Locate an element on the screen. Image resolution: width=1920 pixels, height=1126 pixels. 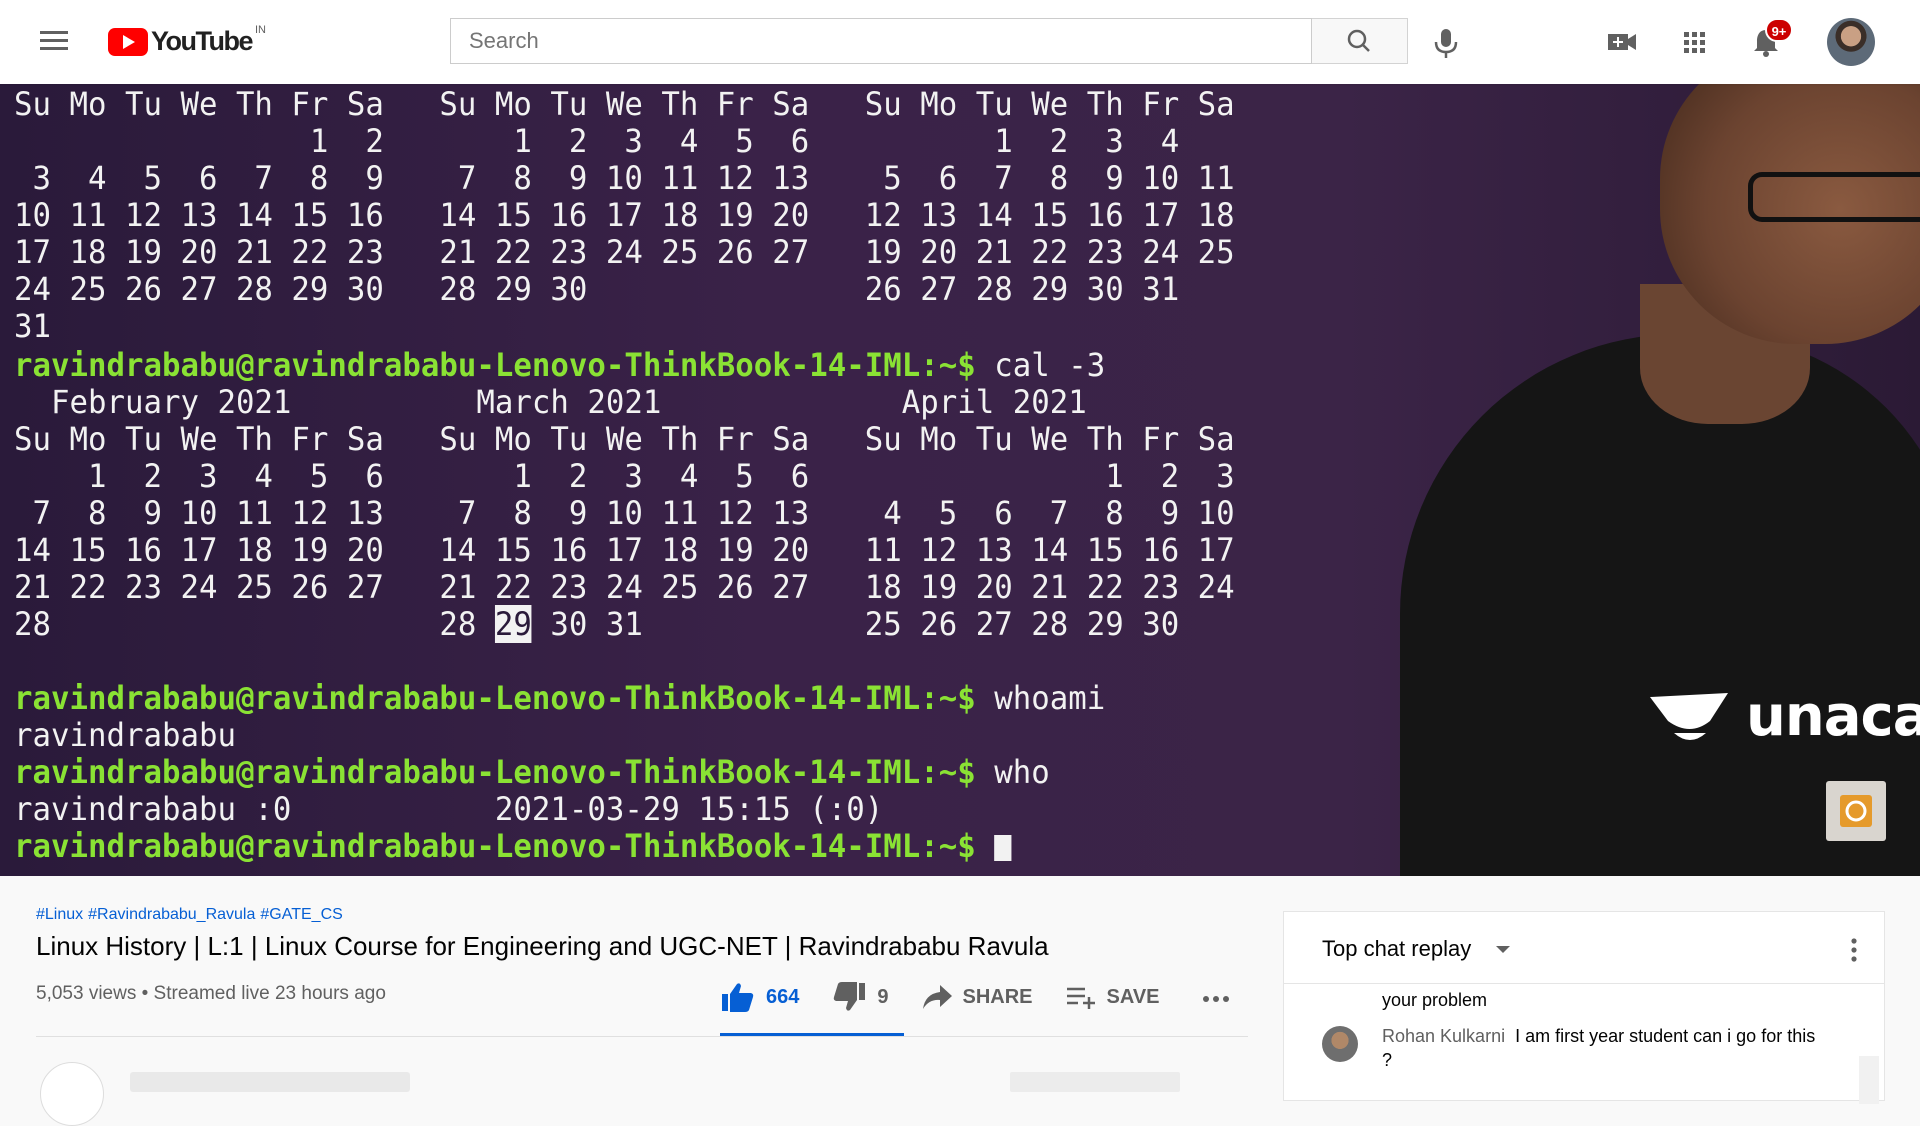
hashtag-link: #Linux is located at coordinates (59, 914).